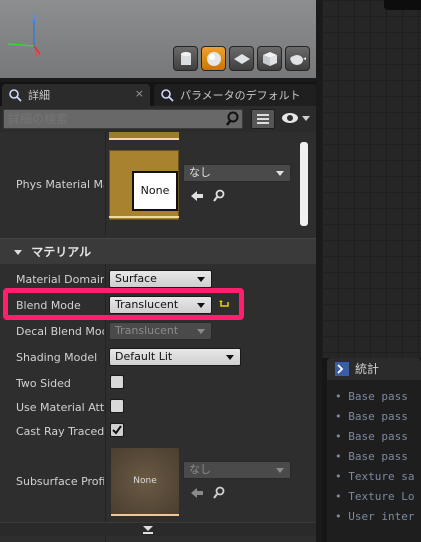 Image resolution: width=421 pixels, height=542 pixels. I want to click on plane-icon, so click(241, 58).